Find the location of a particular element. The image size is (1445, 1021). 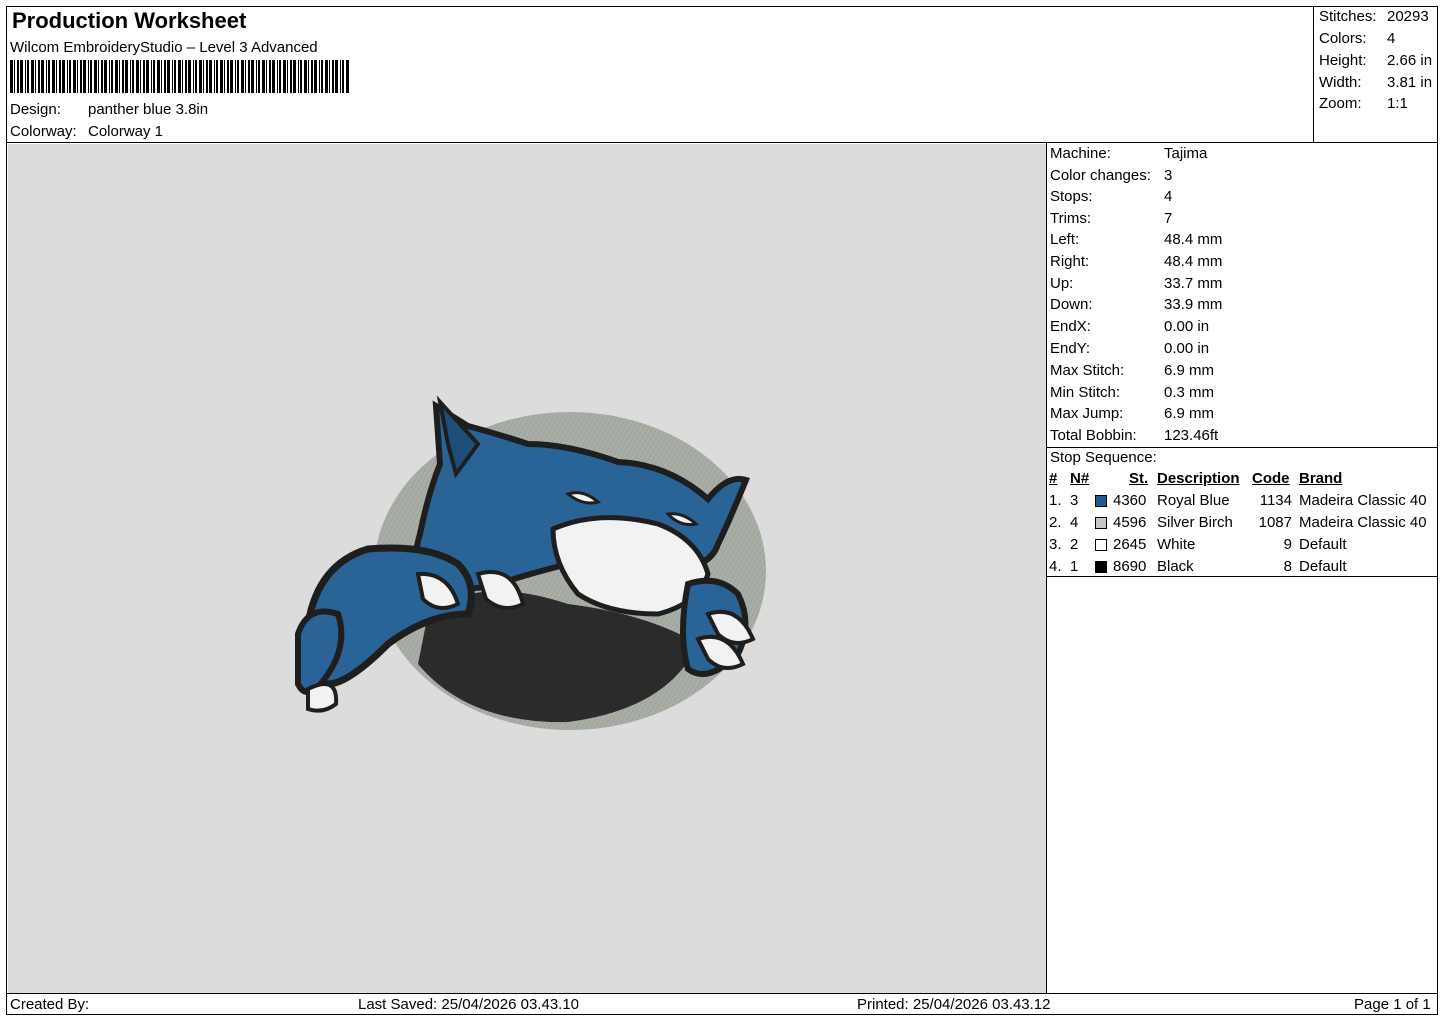

info-label: Min Stitch: is located at coordinates (1085, 392).